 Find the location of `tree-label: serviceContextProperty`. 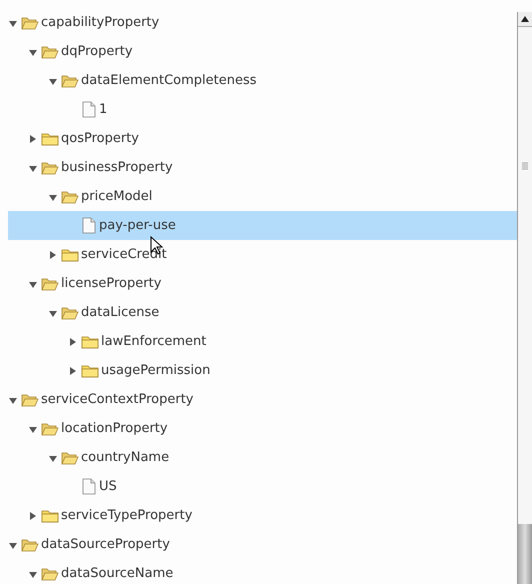

tree-label: serviceContextProperty is located at coordinates (117, 399).